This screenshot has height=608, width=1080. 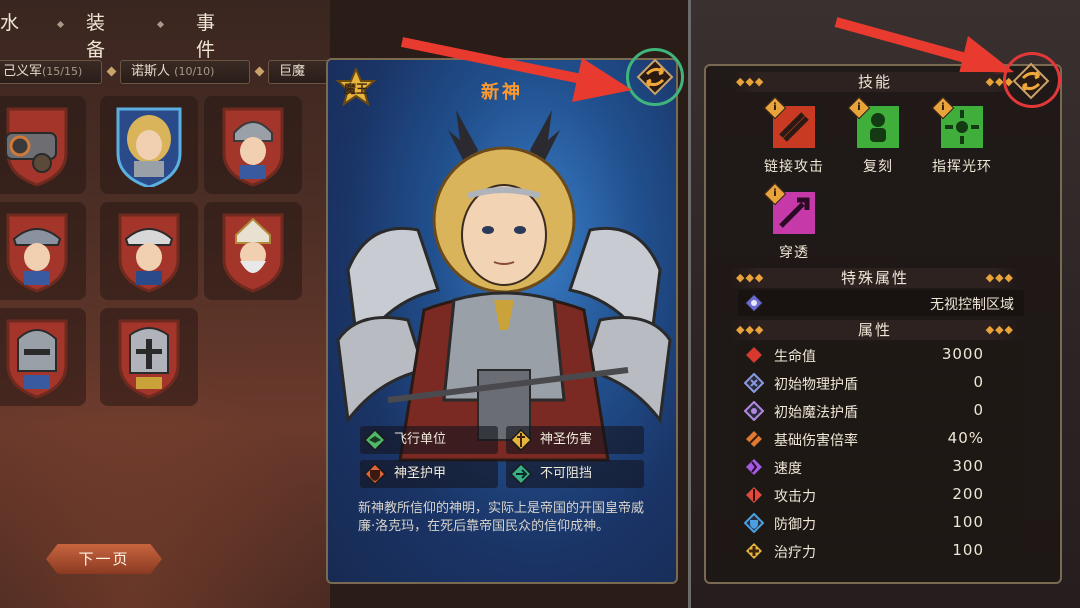 I want to click on flying-unit-icon, so click(x=375, y=440).